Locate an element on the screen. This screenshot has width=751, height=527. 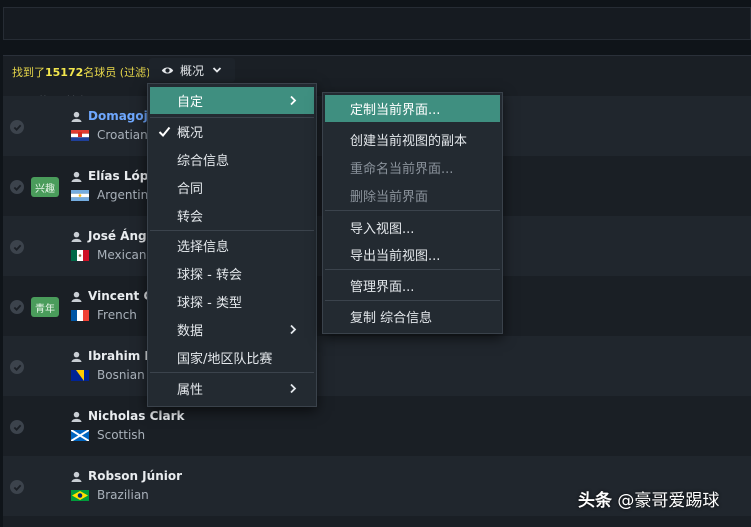
player-nationality: Bosnian is located at coordinates (108, 375).